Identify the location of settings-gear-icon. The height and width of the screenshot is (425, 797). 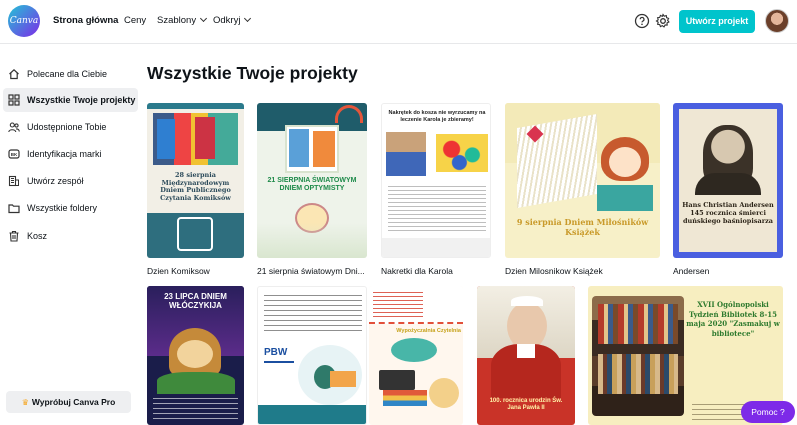
(663, 21).